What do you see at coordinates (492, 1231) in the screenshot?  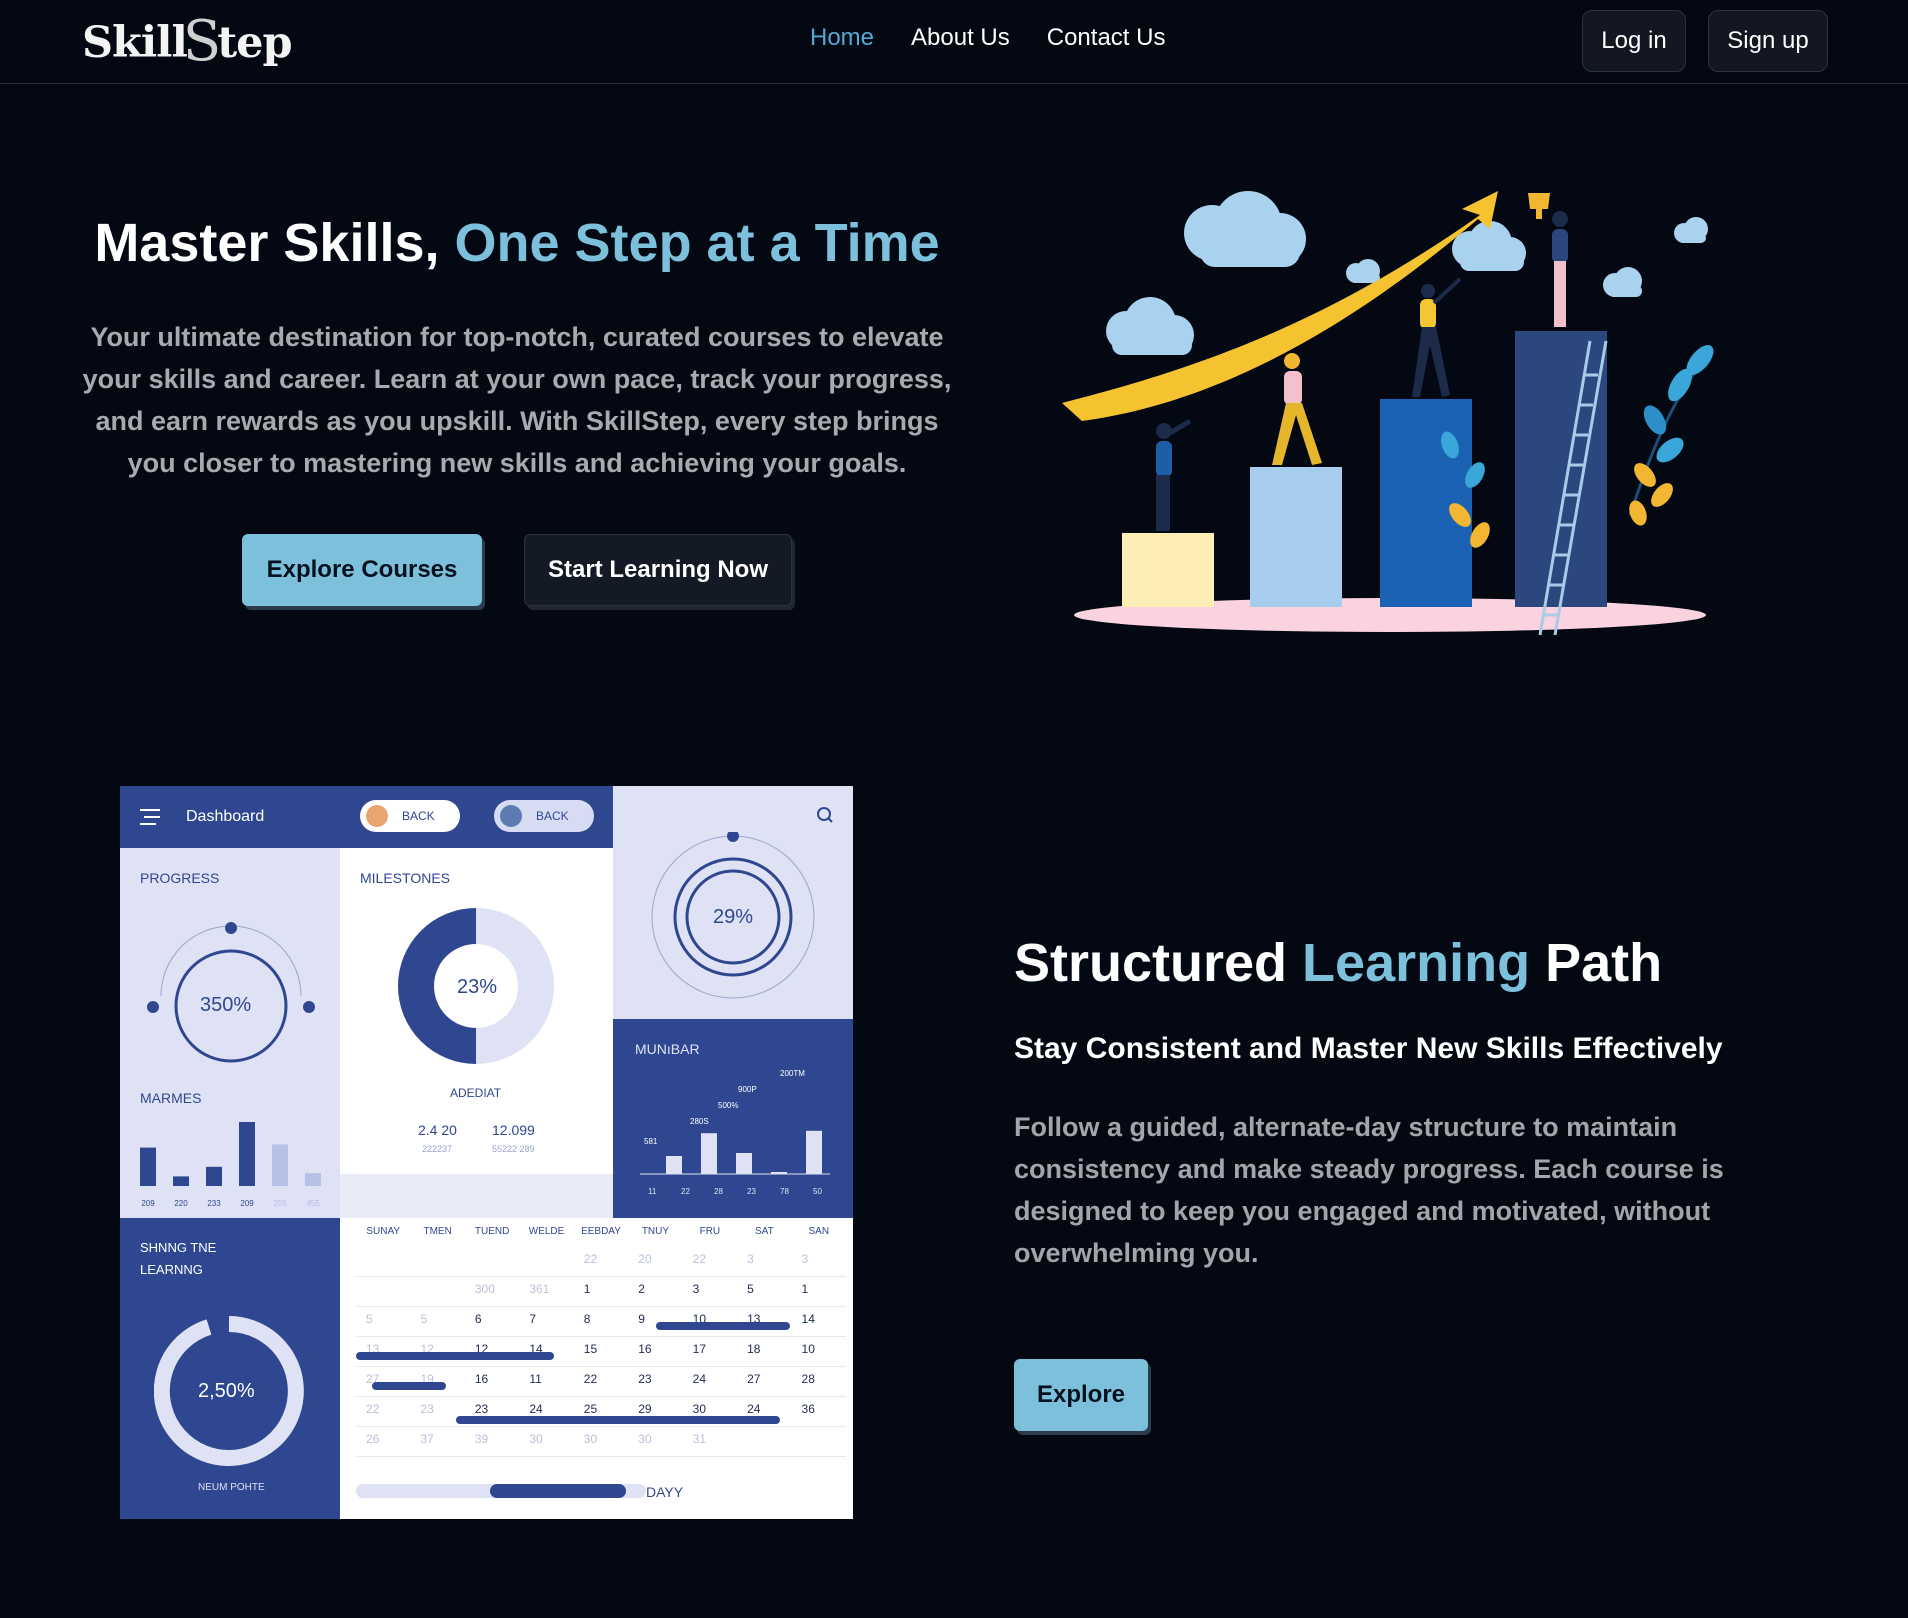 I see `calendar-day-header: TUEND` at bounding box center [492, 1231].